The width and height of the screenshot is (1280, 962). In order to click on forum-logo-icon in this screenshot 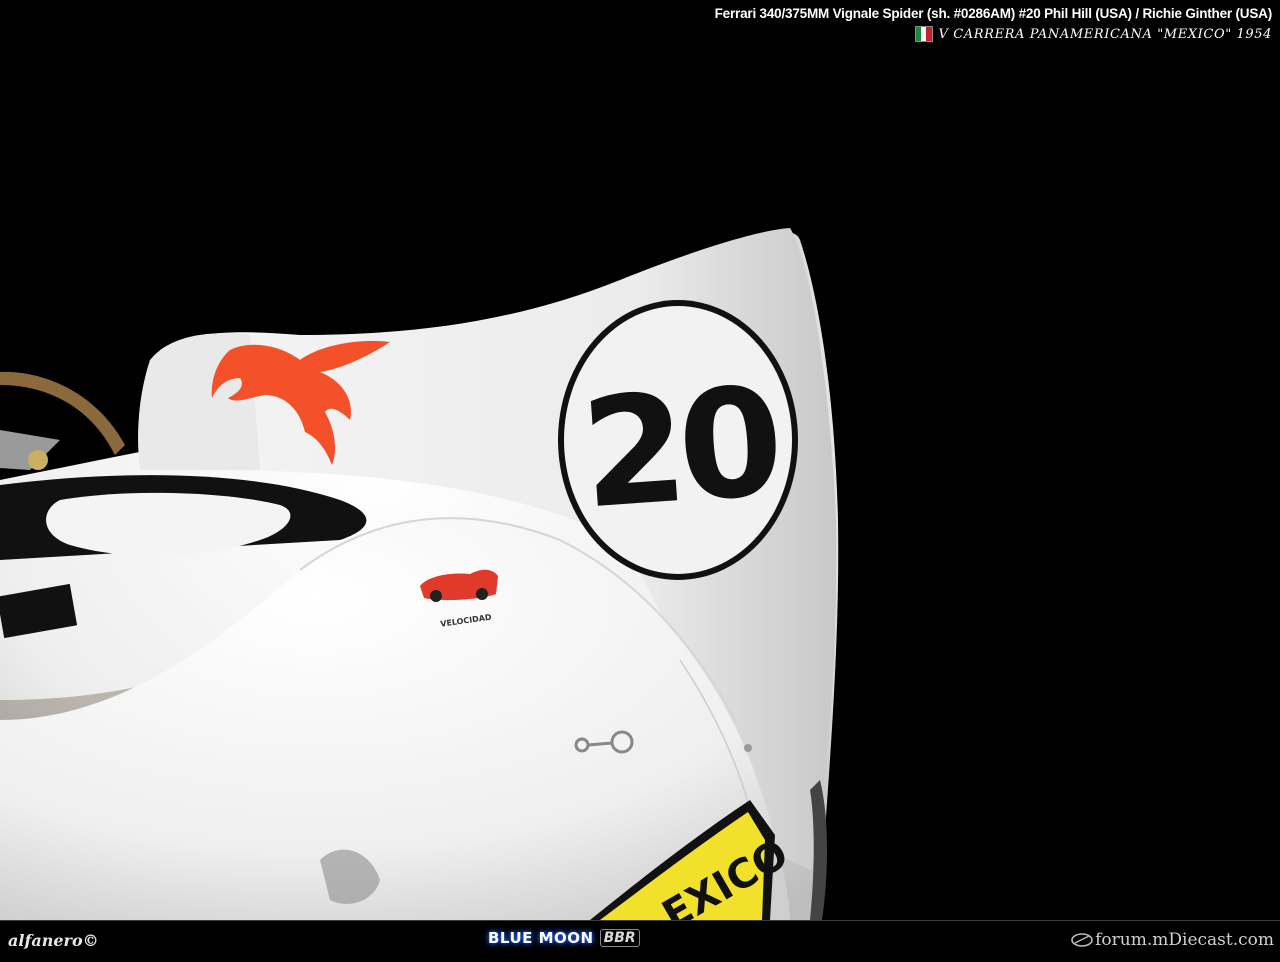, I will do `click(1082, 940)`.